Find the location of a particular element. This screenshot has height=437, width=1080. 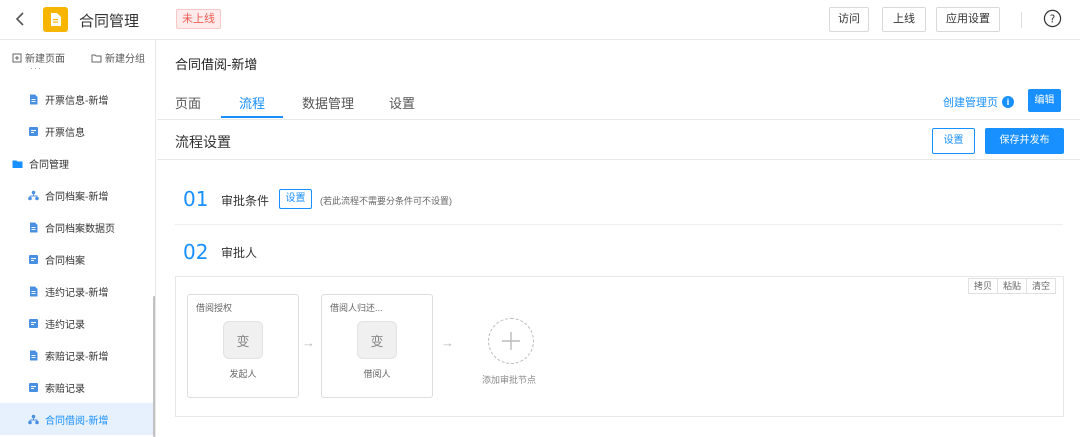

sidebar-item: 开票信息 is located at coordinates (77, 131).